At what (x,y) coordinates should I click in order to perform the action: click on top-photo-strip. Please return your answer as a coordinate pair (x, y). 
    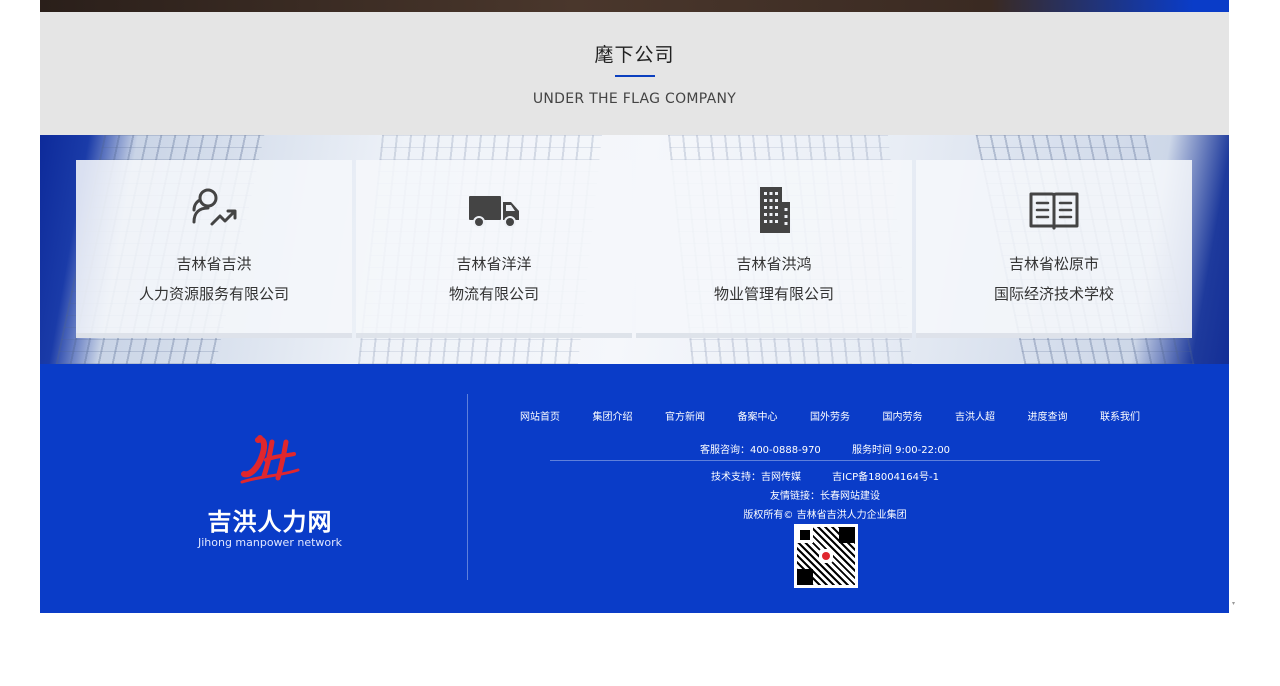
    Looking at the image, I should click on (634, 6).